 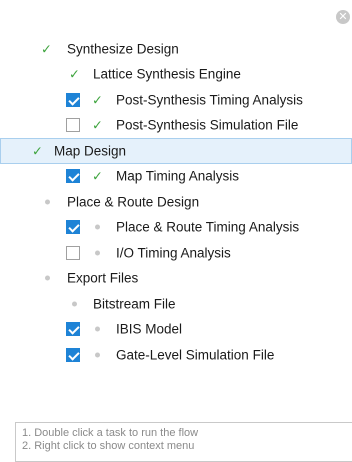 I want to click on tree-item-place-route-design: Place & Route Design, so click(x=176, y=202).